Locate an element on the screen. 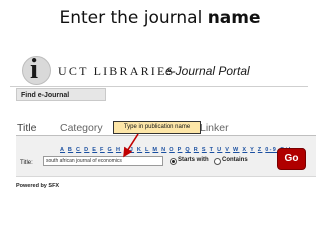 The width and height of the screenshot is (320, 240). az-link: T is located at coordinates (212, 150).